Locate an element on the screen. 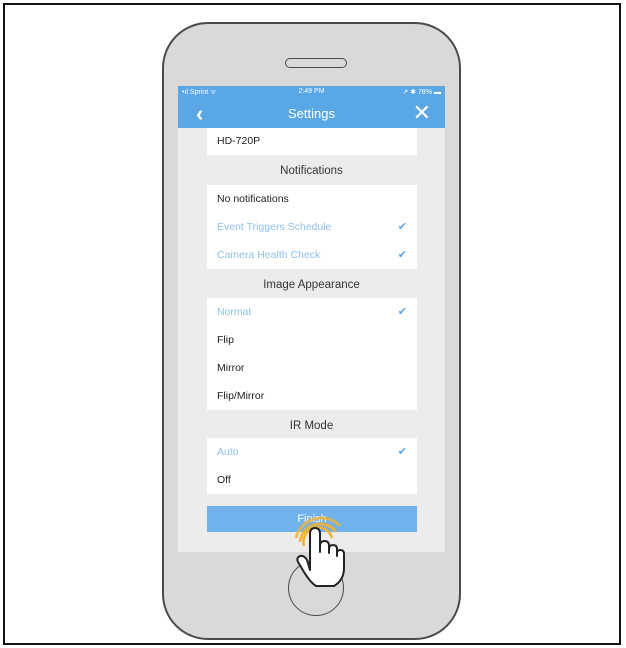  ir-mode-header: IR Mode is located at coordinates (311, 426).